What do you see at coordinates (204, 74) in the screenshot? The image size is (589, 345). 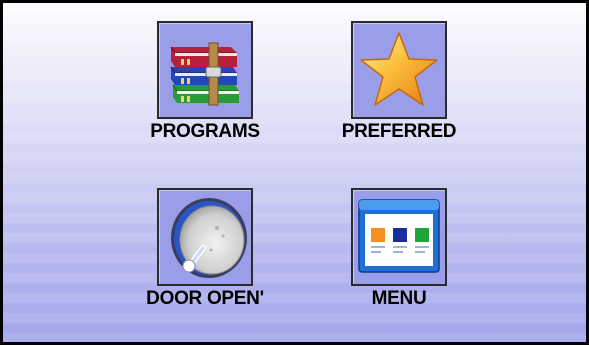 I see `books-icon` at bounding box center [204, 74].